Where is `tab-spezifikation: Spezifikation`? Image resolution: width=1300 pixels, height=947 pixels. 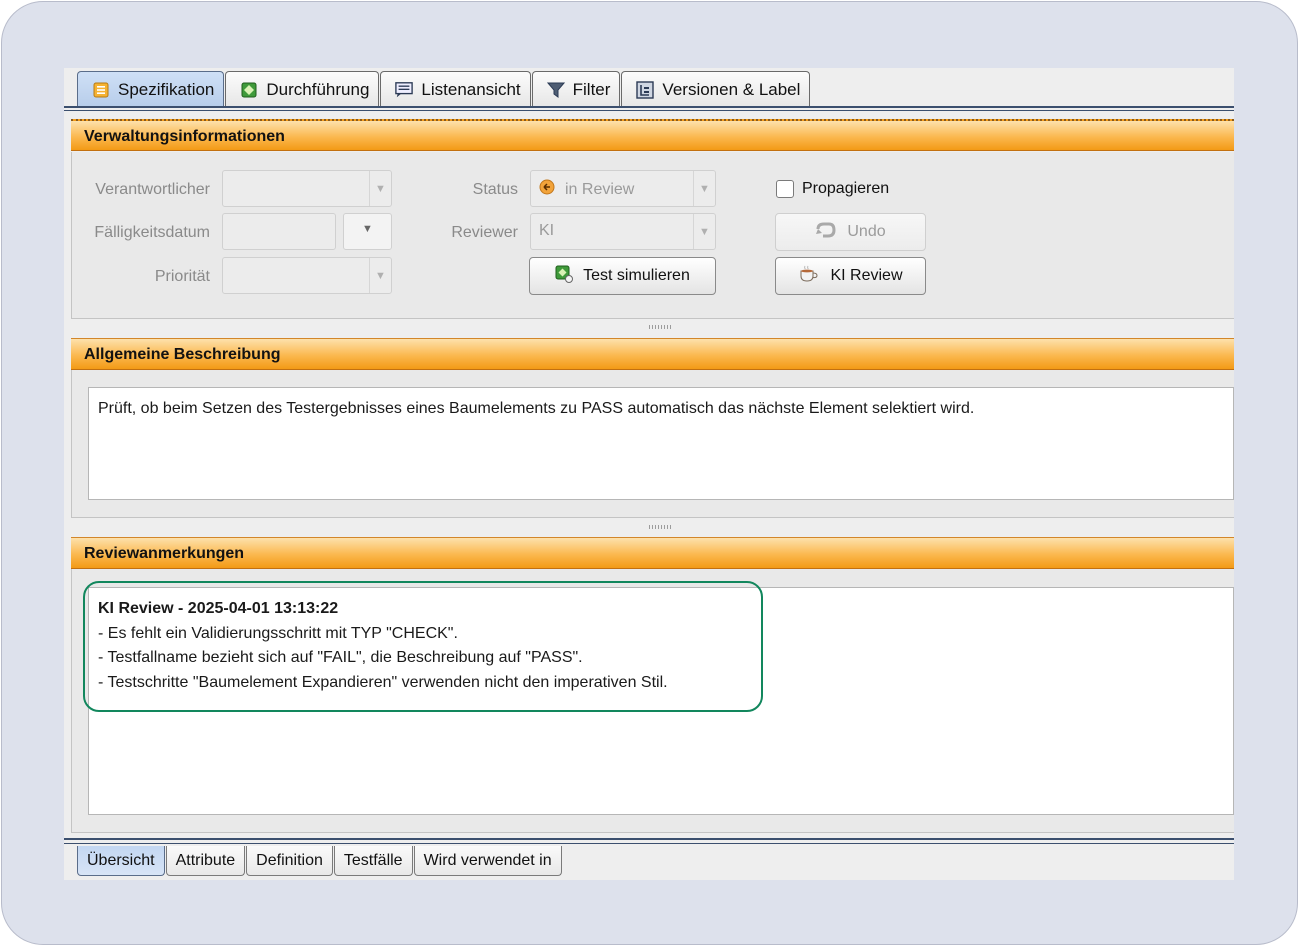 tab-spezifikation: Spezifikation is located at coordinates (151, 89).